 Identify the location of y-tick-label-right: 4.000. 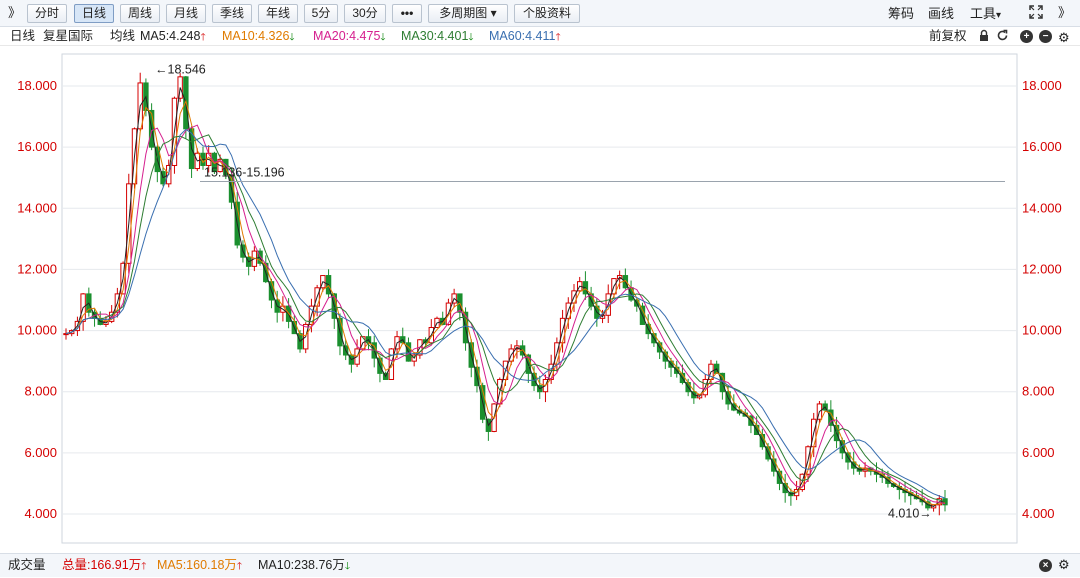
(1038, 513).